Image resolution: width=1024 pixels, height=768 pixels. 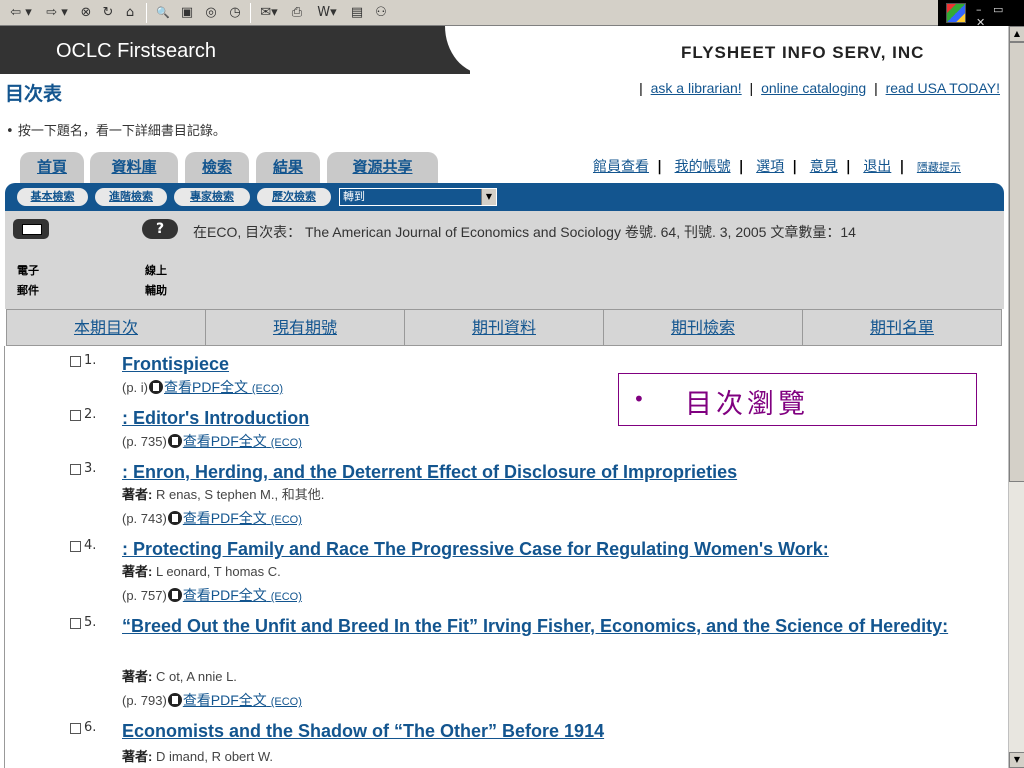 What do you see at coordinates (1016, 262) in the screenshot?
I see `scroll-thumb` at bounding box center [1016, 262].